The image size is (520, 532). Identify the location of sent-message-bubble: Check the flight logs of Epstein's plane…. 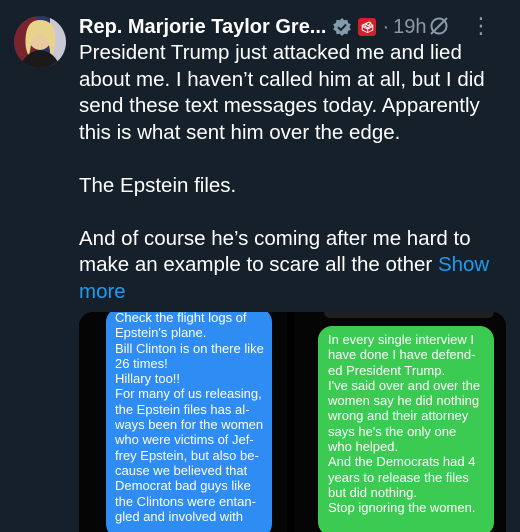
(189, 422).